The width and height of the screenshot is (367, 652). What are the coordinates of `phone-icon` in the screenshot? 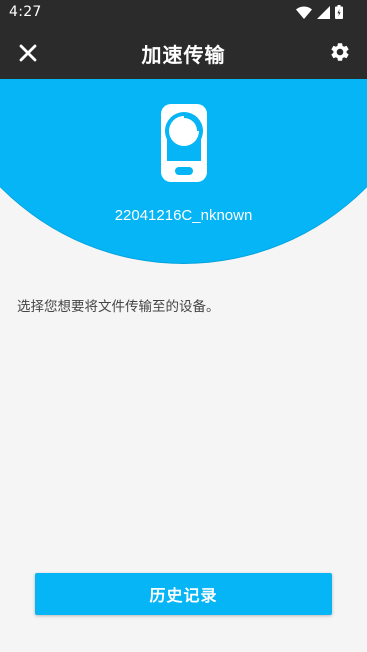 It's located at (184, 143).